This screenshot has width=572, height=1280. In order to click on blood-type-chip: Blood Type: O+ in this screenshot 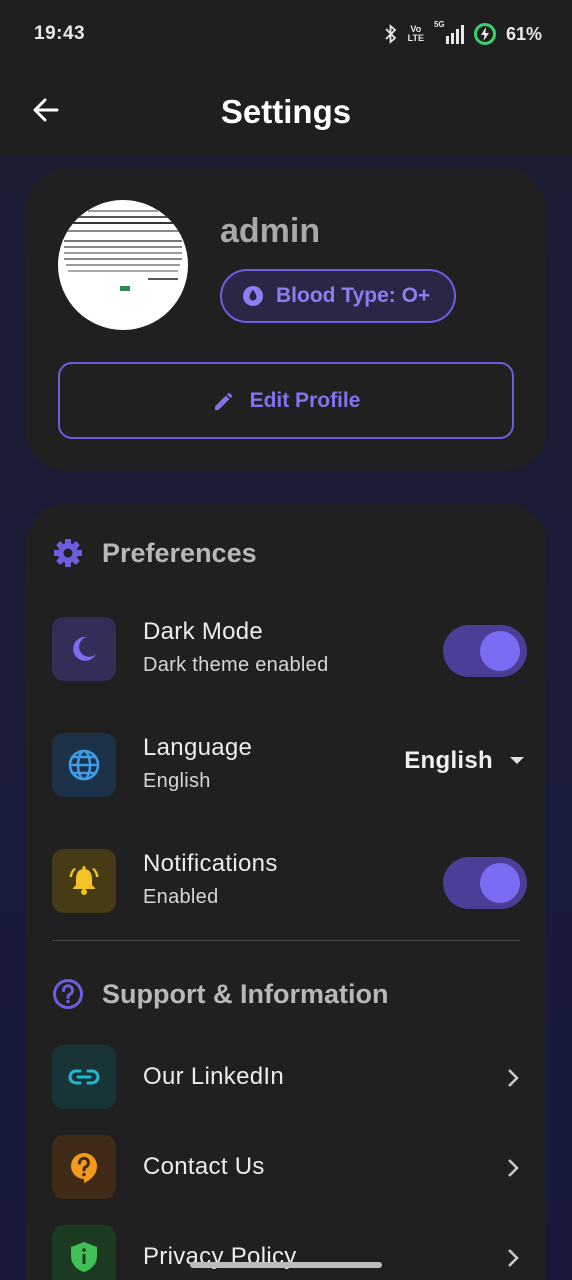, I will do `click(338, 296)`.